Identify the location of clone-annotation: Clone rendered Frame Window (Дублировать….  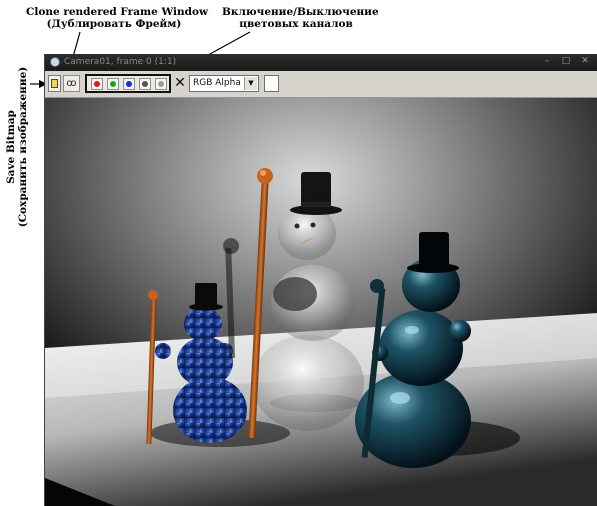
(117, 18).